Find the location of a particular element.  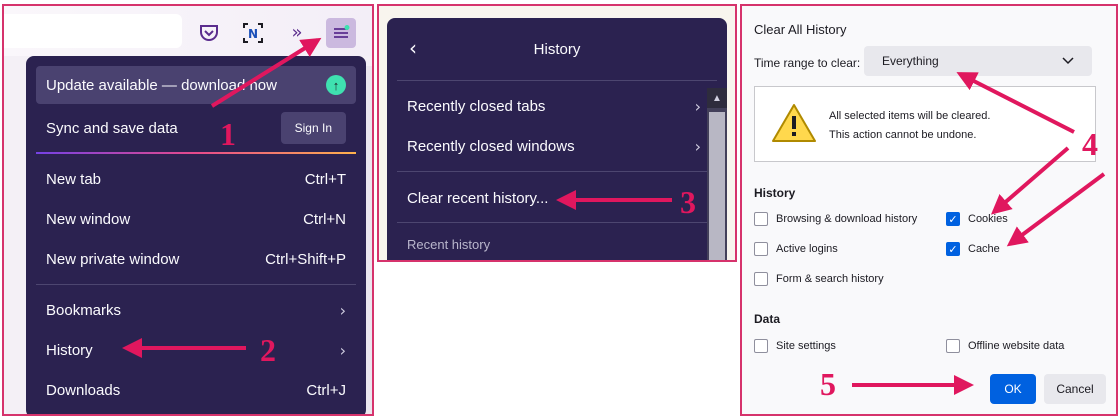

menu-item-recently-closed-tabs: Recently closed tabs › is located at coordinates (557, 106).